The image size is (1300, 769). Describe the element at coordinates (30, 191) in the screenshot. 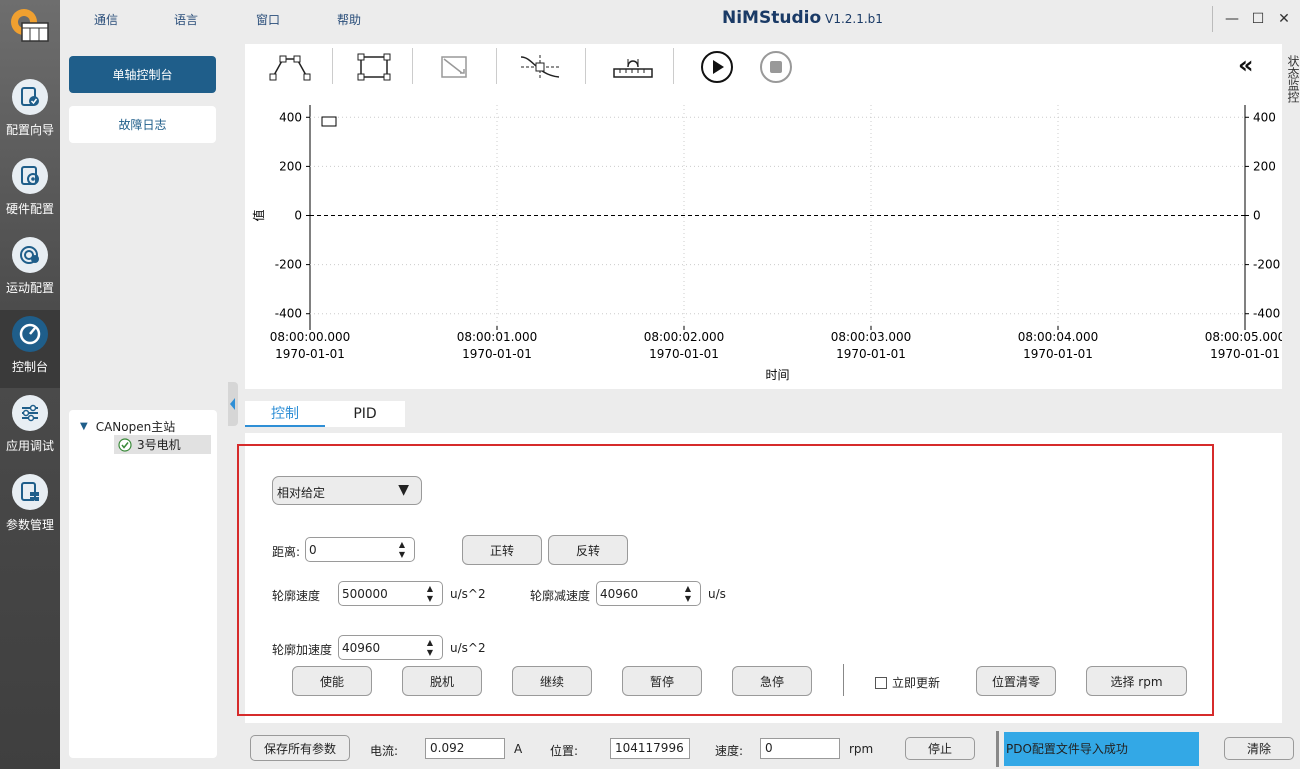

I see `rail-item-hardware-config: 硬件配置` at that location.